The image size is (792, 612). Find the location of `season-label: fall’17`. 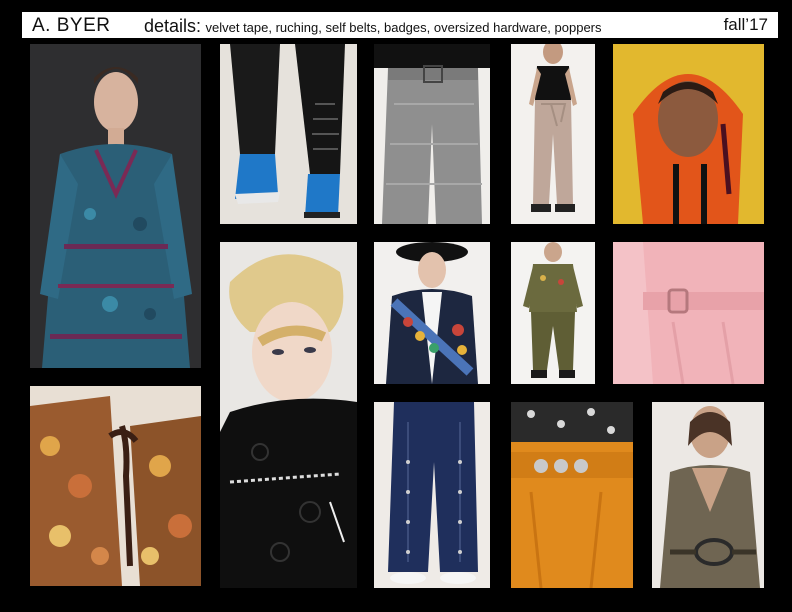

season-label: fall’17 is located at coordinates (745, 24).